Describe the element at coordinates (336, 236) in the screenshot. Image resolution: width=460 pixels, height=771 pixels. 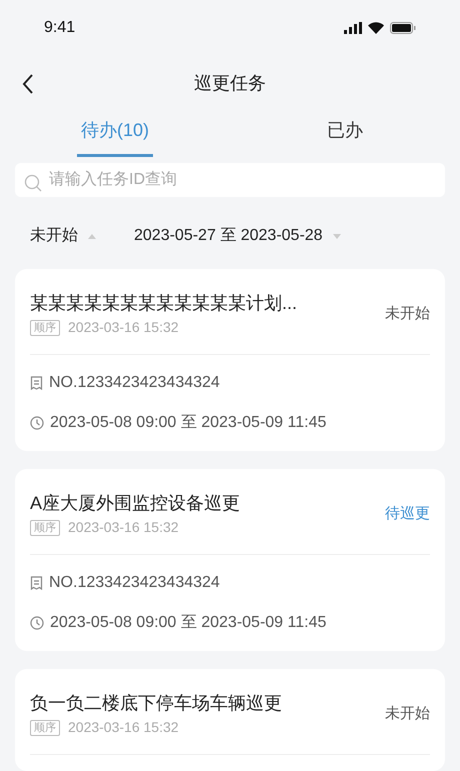
I see `dropdown-icon` at that location.